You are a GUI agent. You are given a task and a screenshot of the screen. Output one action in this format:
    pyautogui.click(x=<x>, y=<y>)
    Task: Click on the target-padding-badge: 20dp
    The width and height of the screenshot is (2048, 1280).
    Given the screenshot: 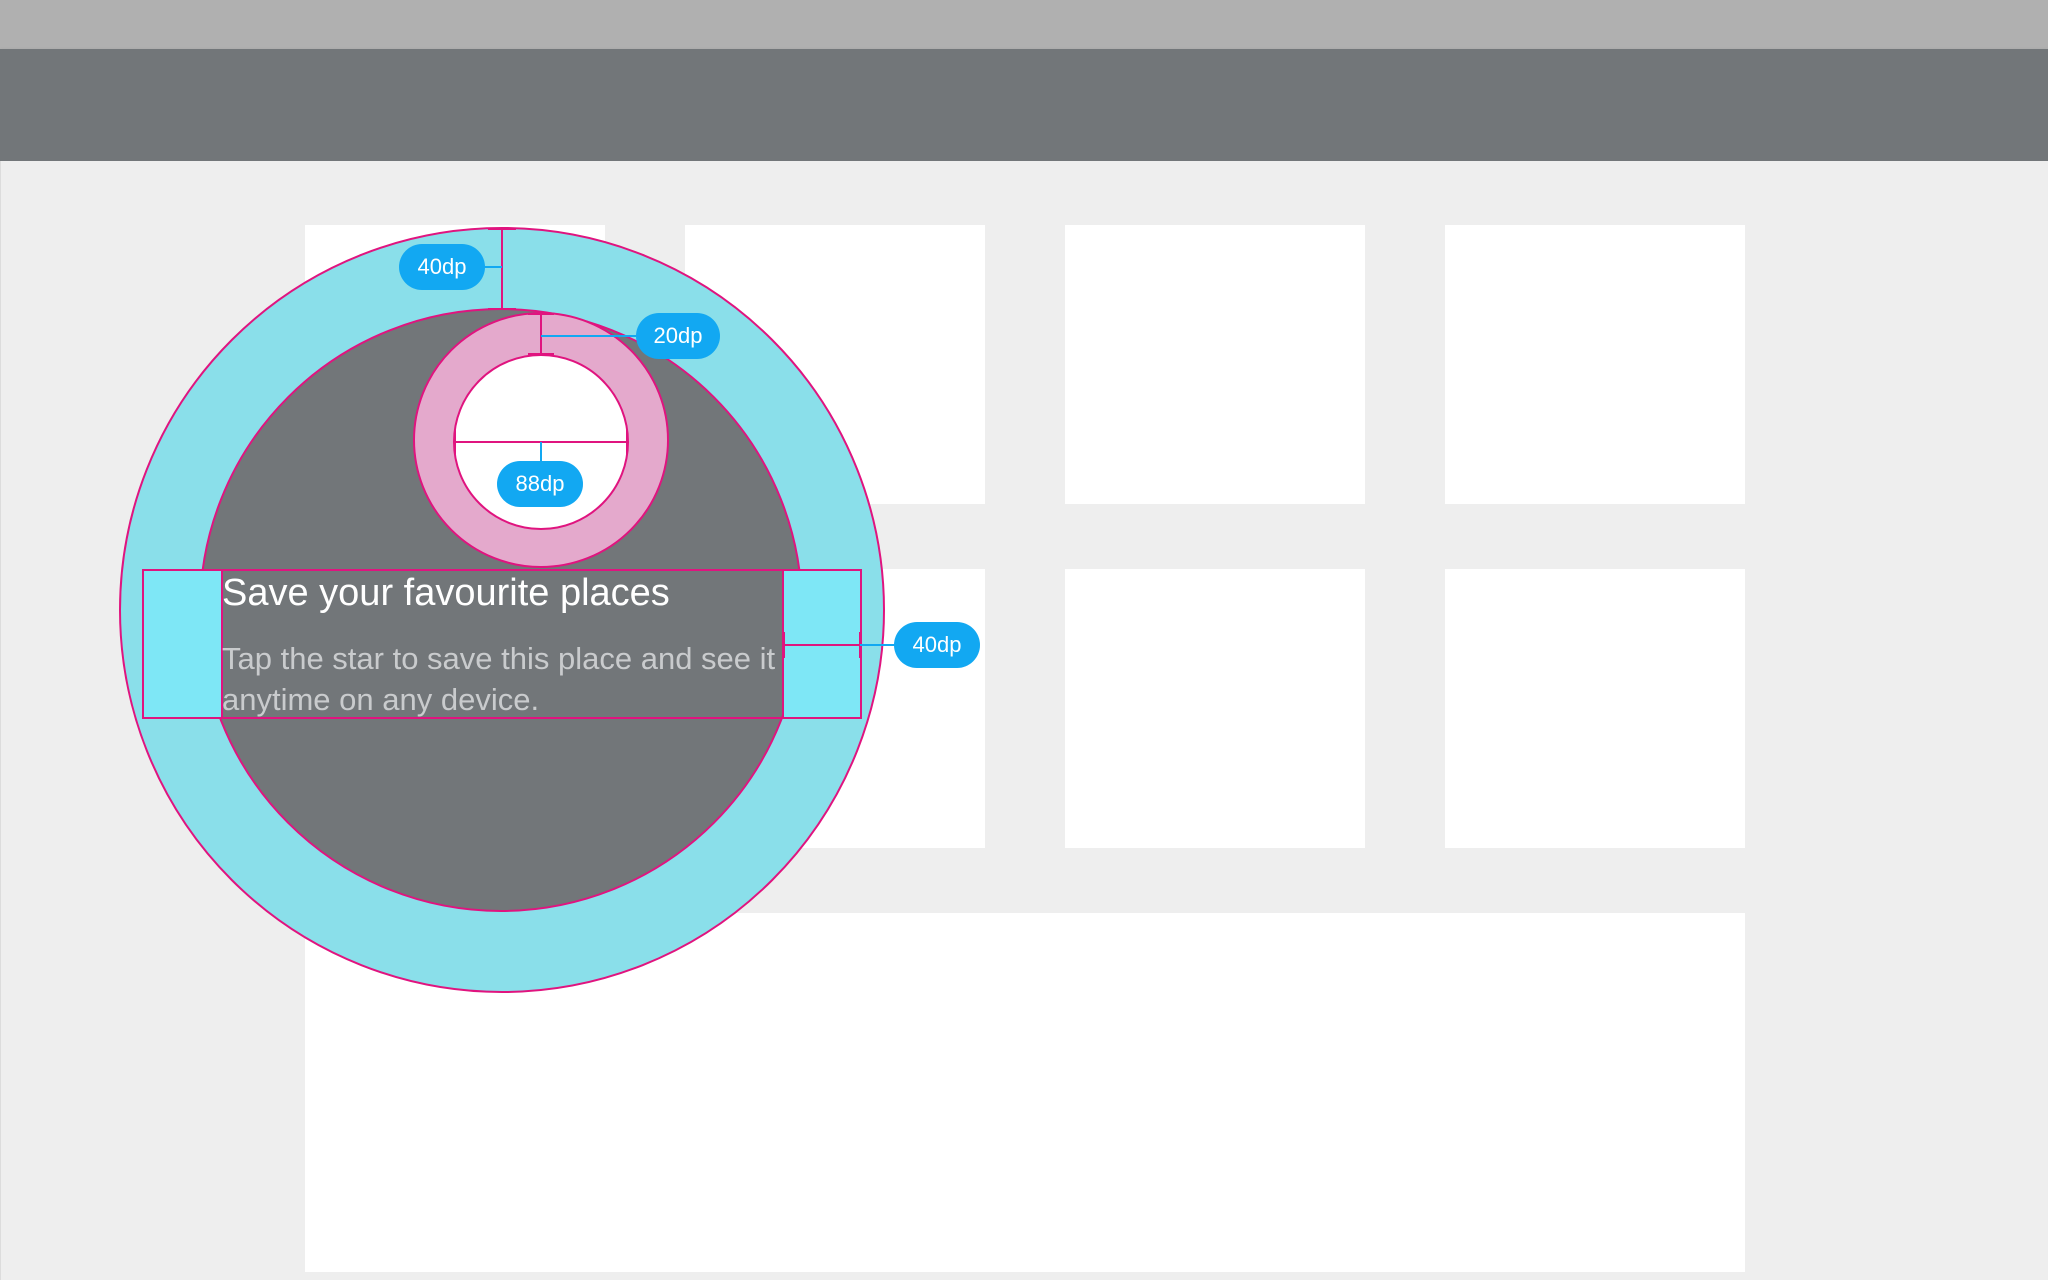 What is the action you would take?
    pyautogui.click(x=678, y=336)
    